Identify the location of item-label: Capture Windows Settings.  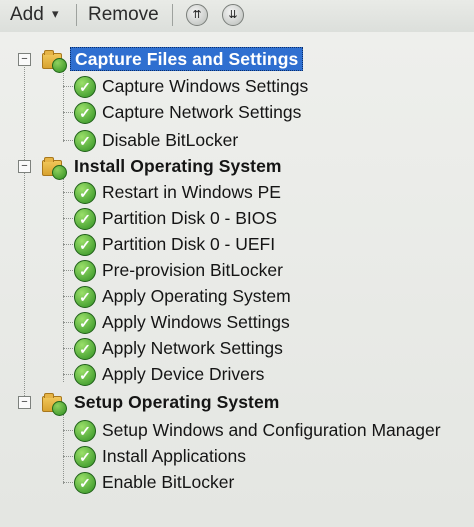
(205, 86).